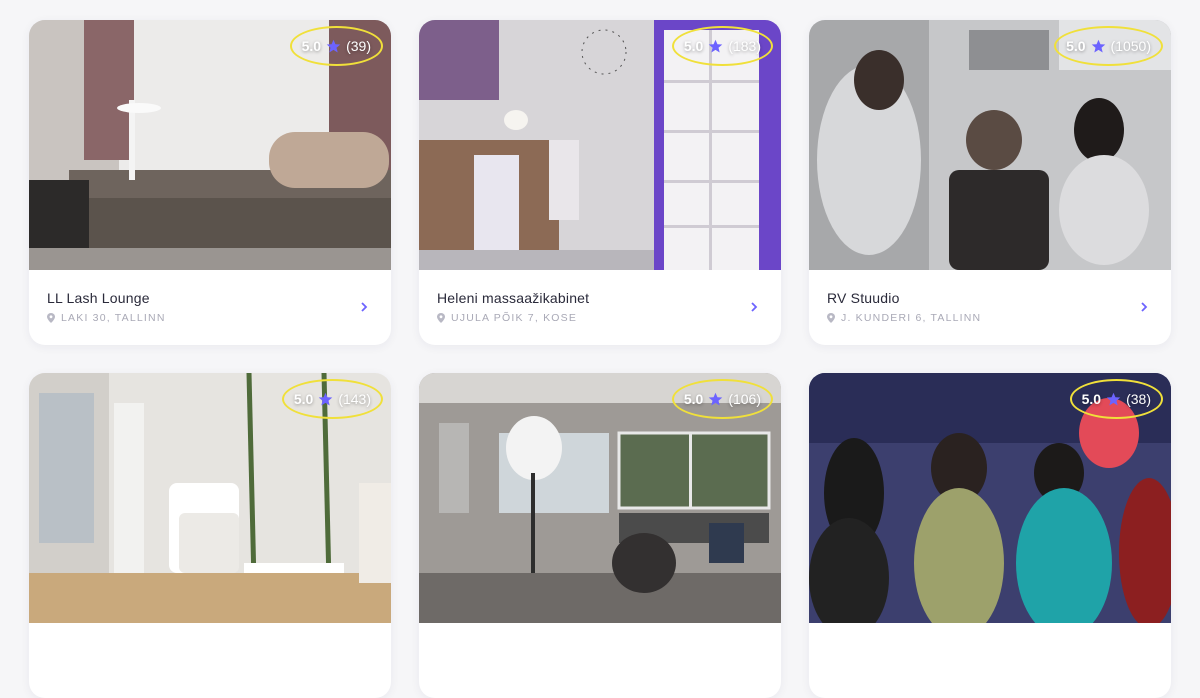 This screenshot has height=698, width=1200. I want to click on salon-info: LL Lash Lounge LAKI 30, TALLINN, so click(210, 307).